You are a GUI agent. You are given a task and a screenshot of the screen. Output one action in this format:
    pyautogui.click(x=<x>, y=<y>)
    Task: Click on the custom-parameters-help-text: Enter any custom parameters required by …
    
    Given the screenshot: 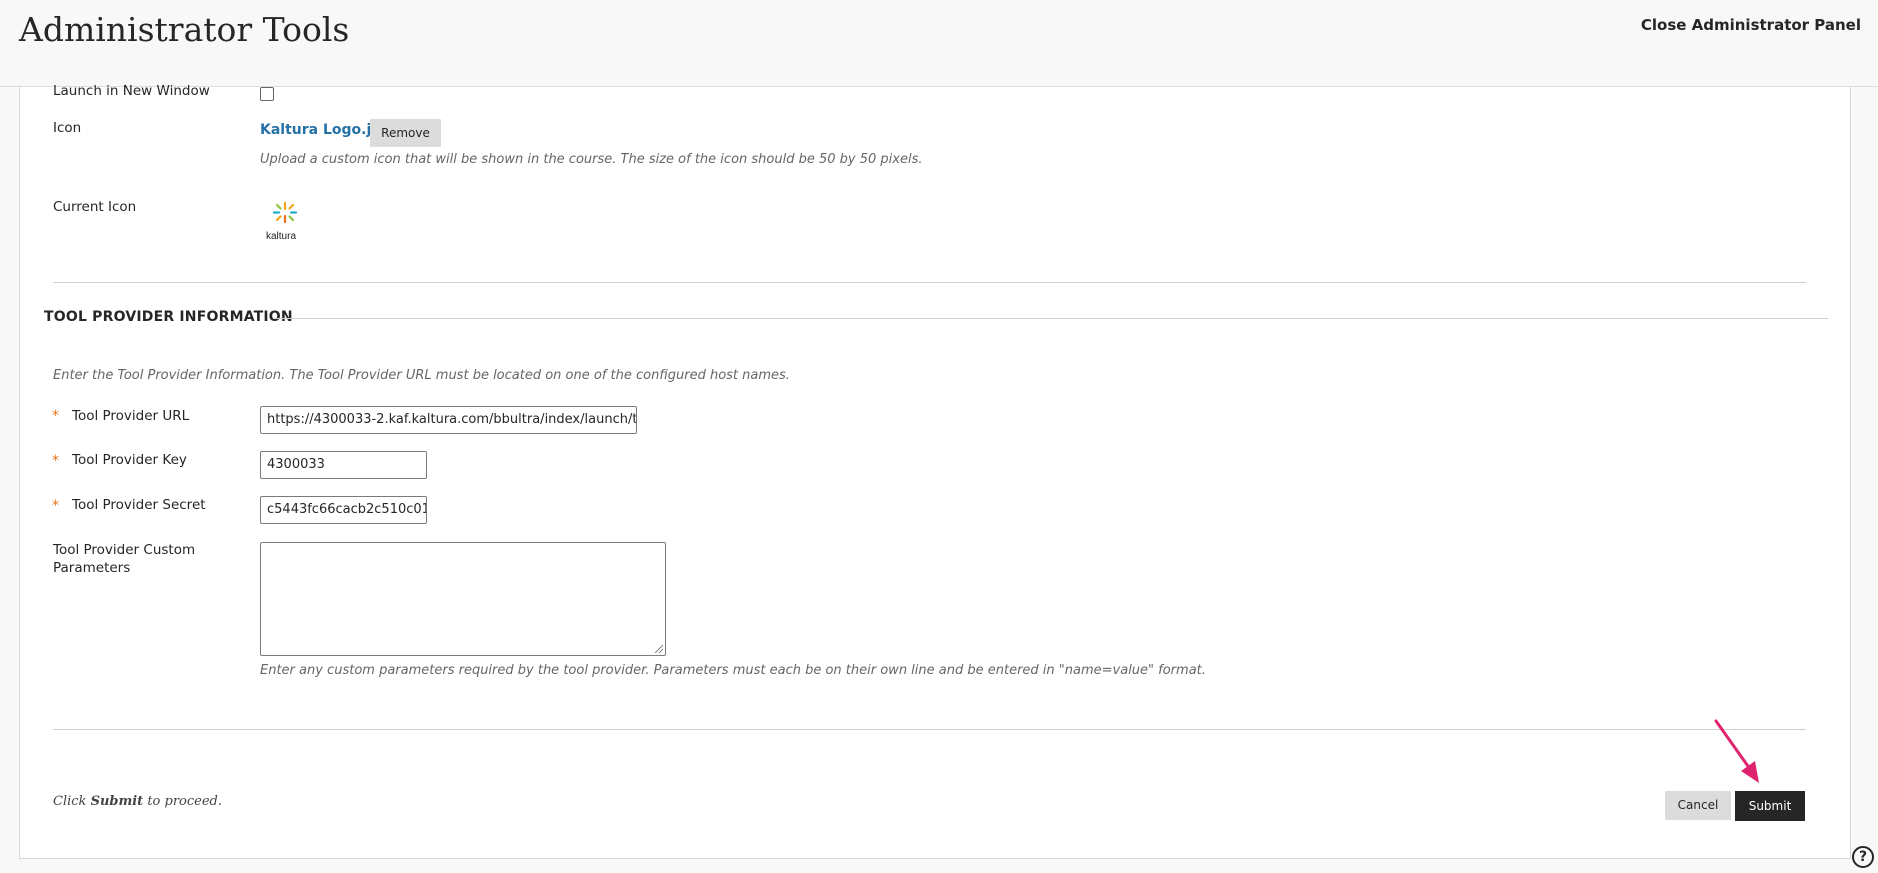 What is the action you would take?
    pyautogui.click(x=733, y=670)
    